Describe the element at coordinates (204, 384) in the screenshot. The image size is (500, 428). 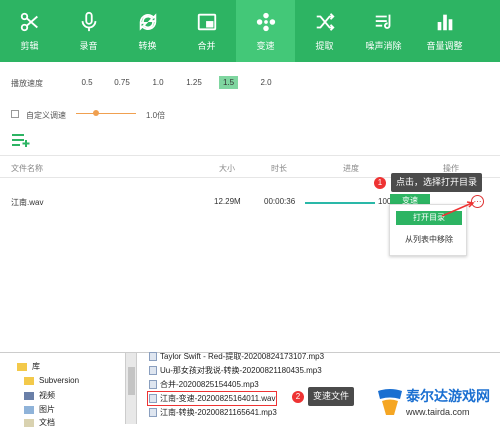
I see `file-item: 合并-20200825154405.mp3` at that location.